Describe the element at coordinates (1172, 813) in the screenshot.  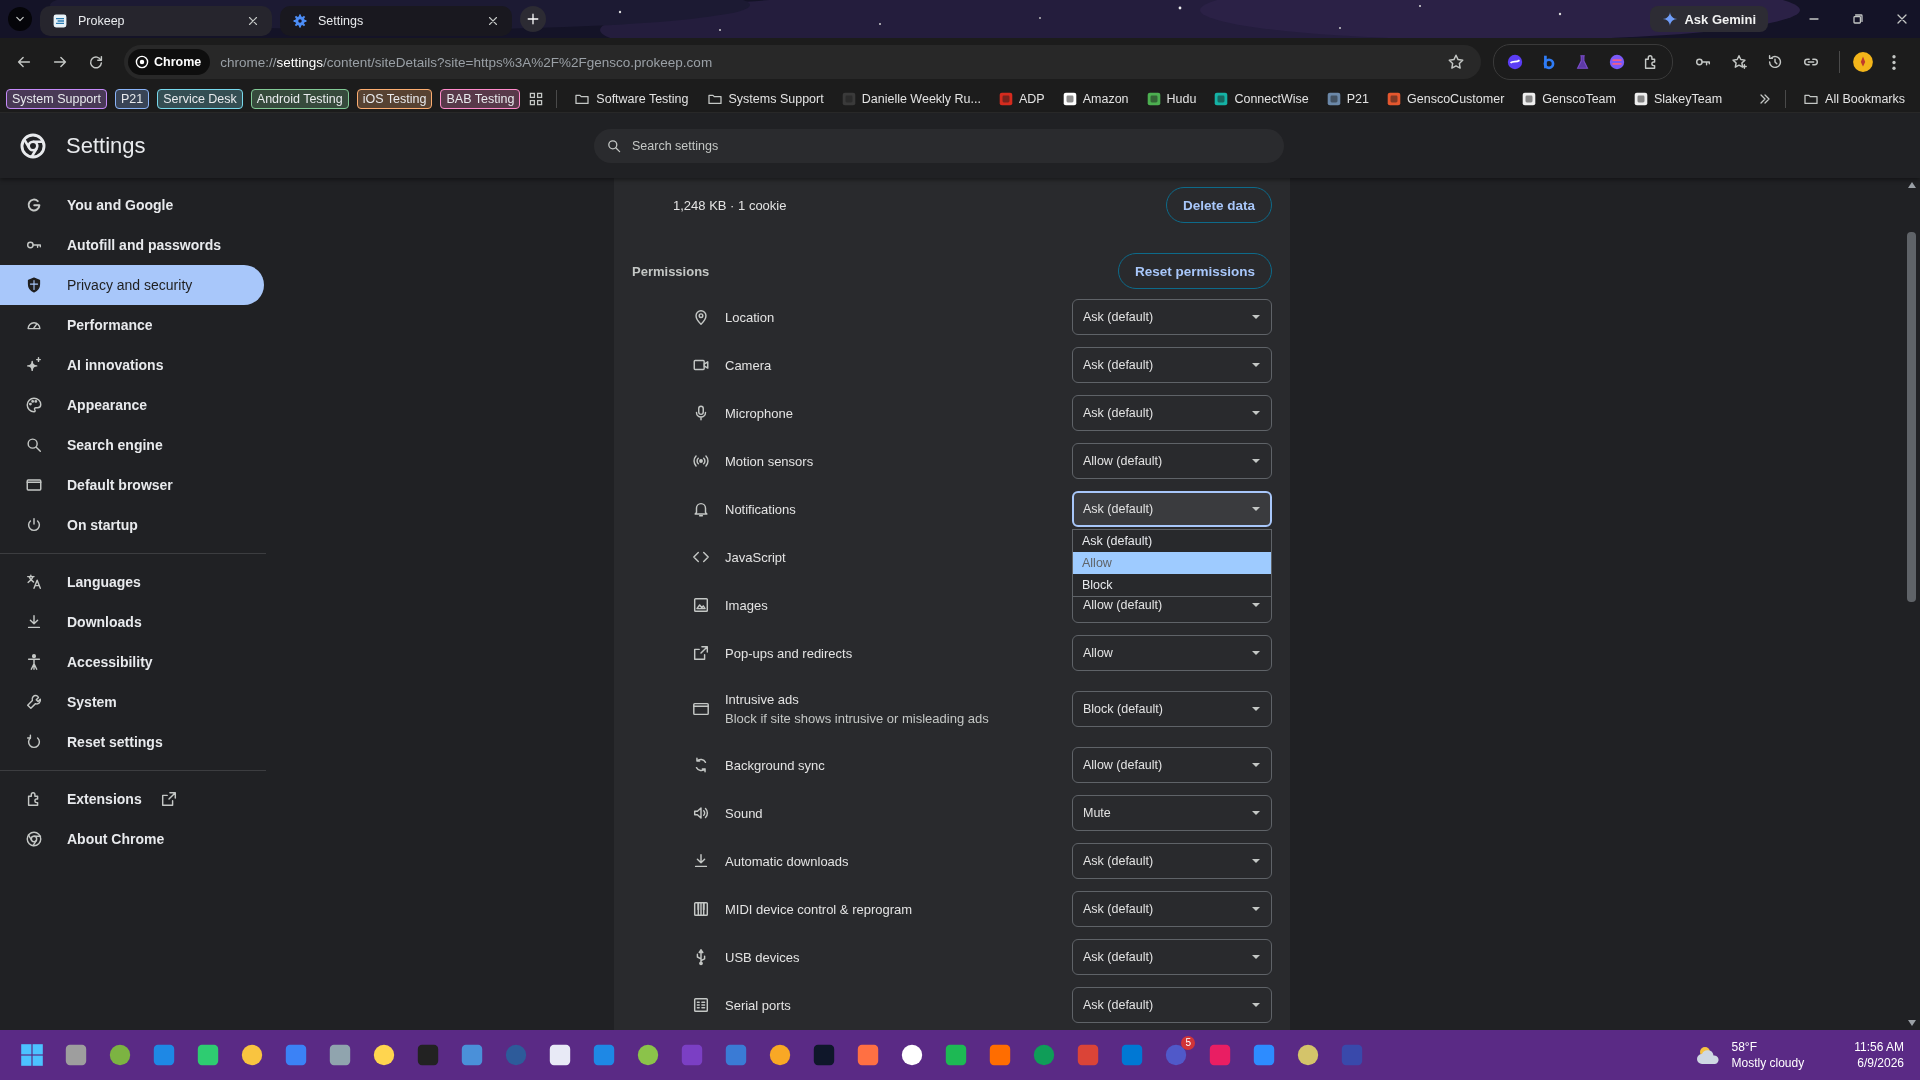
I see `permission-dropdown: Mute` at that location.